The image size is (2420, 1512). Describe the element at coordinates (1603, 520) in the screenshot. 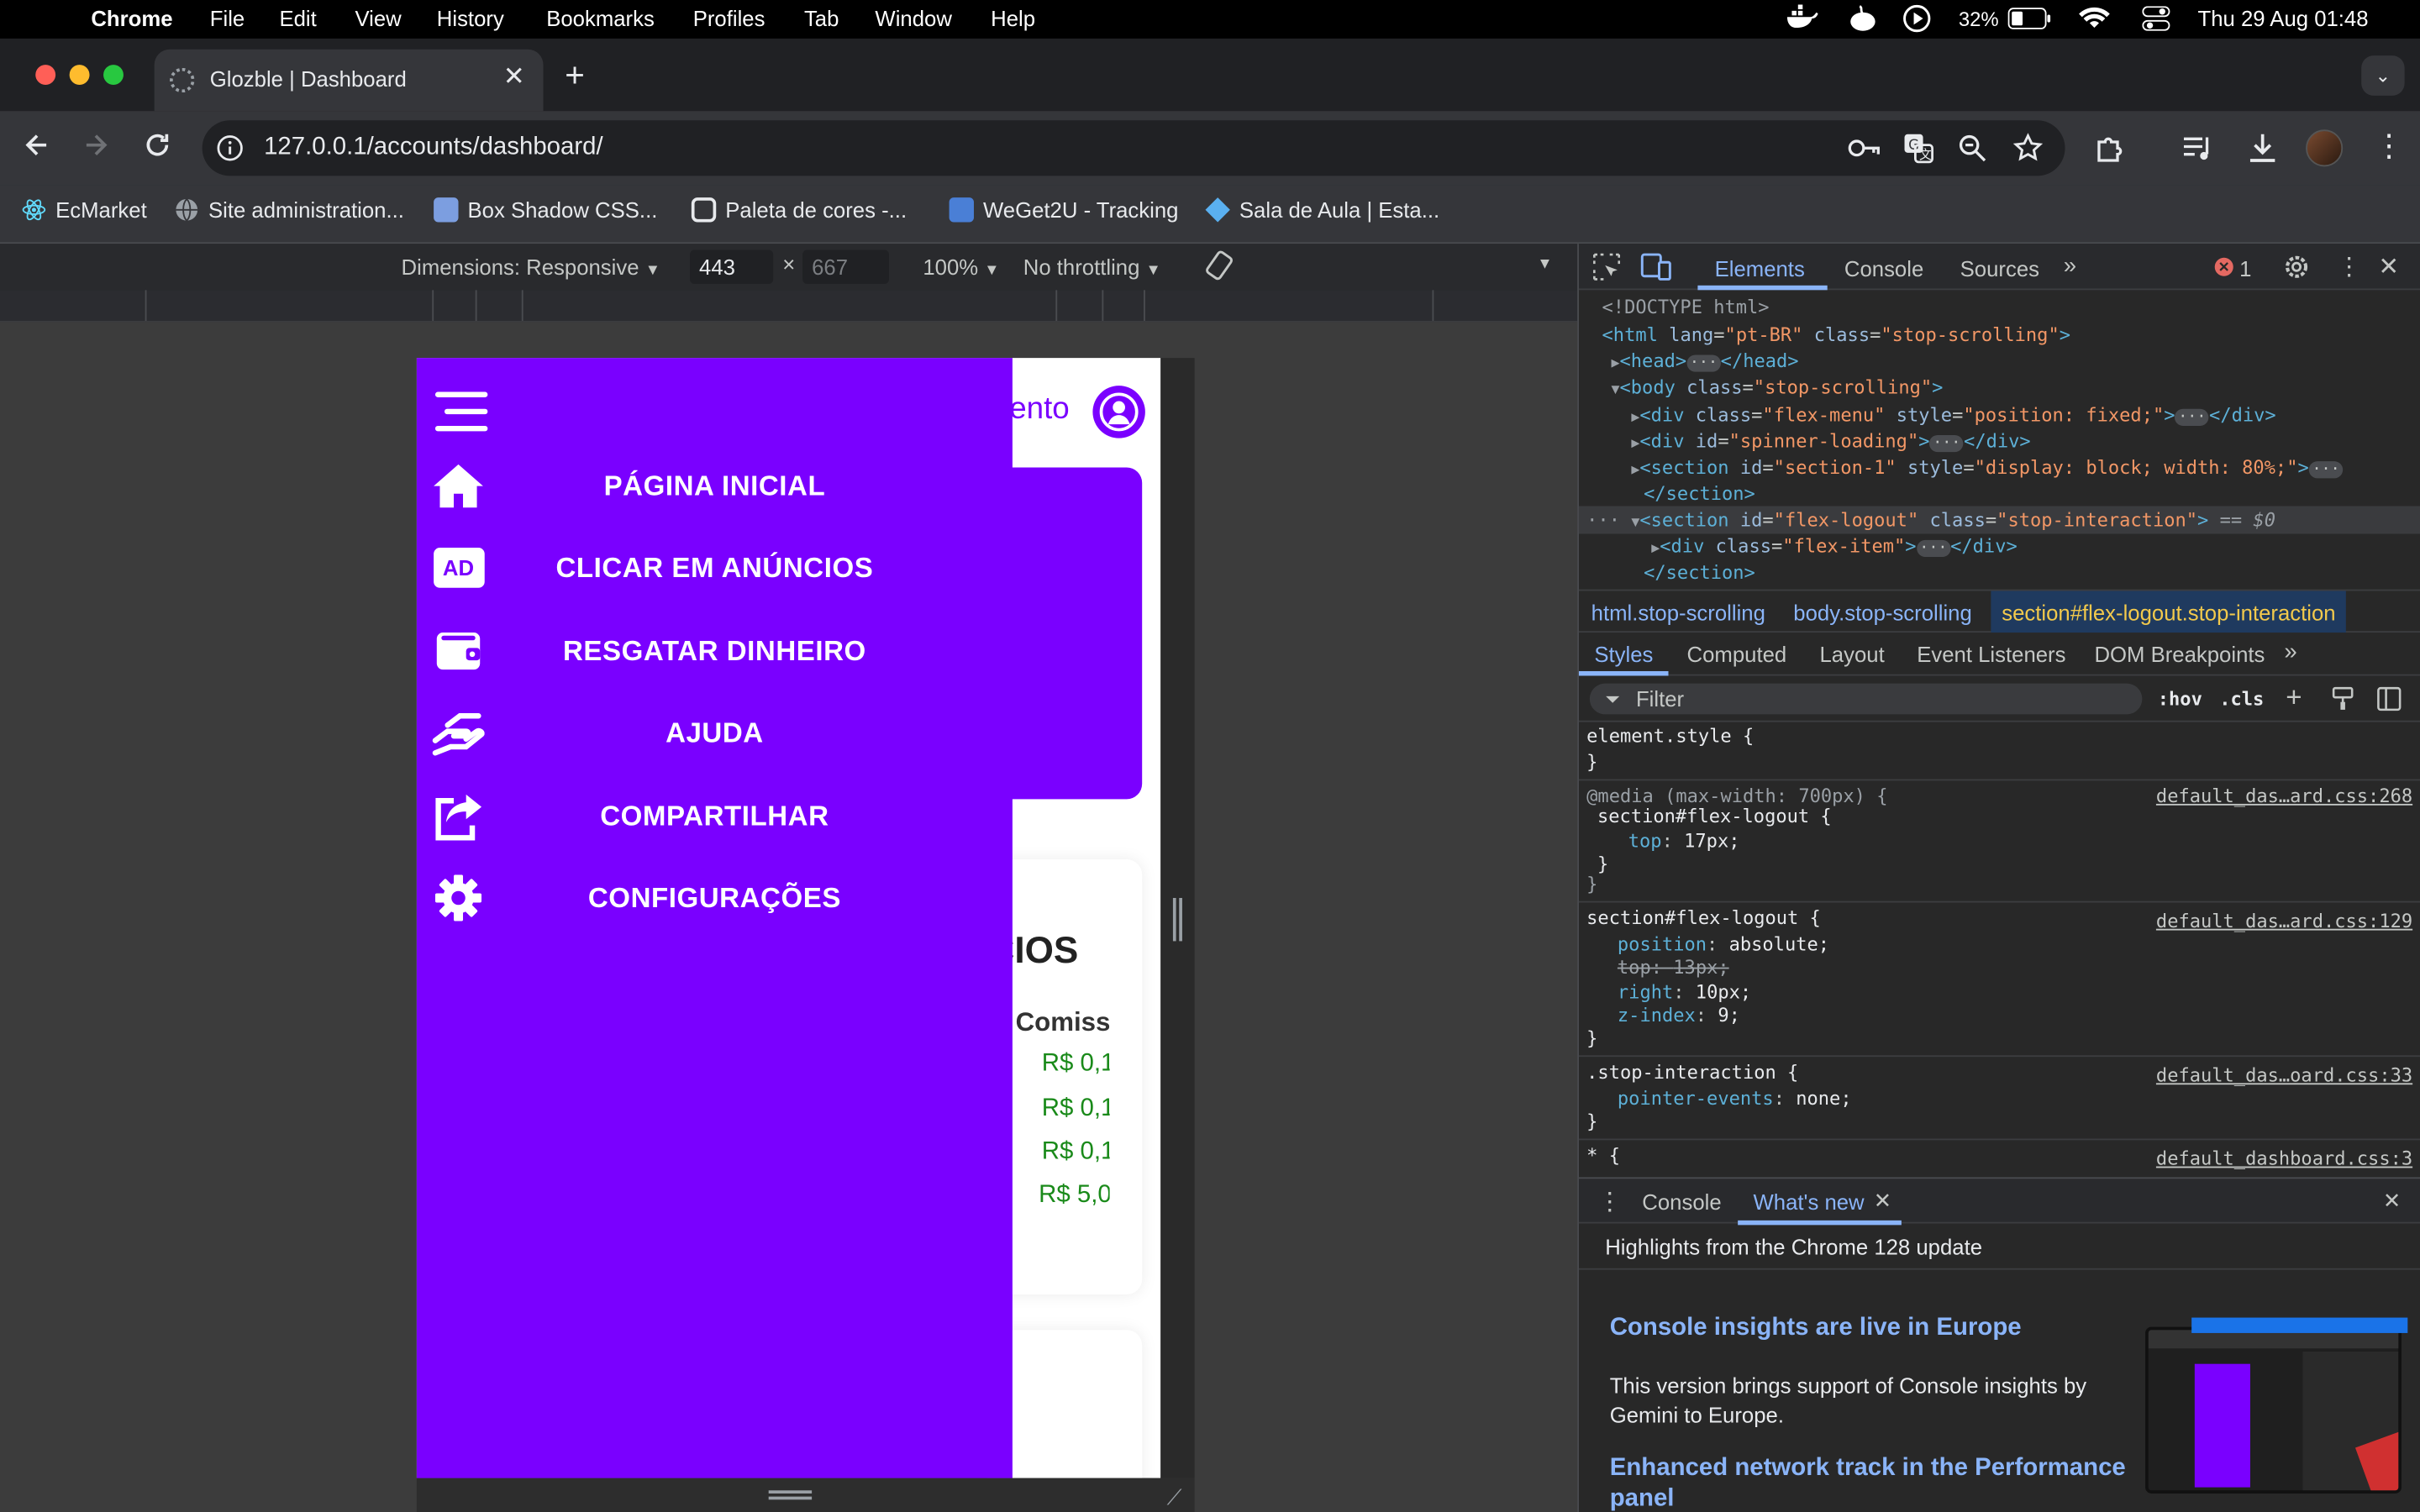

I see `dom-row-options-icon: ···` at that location.